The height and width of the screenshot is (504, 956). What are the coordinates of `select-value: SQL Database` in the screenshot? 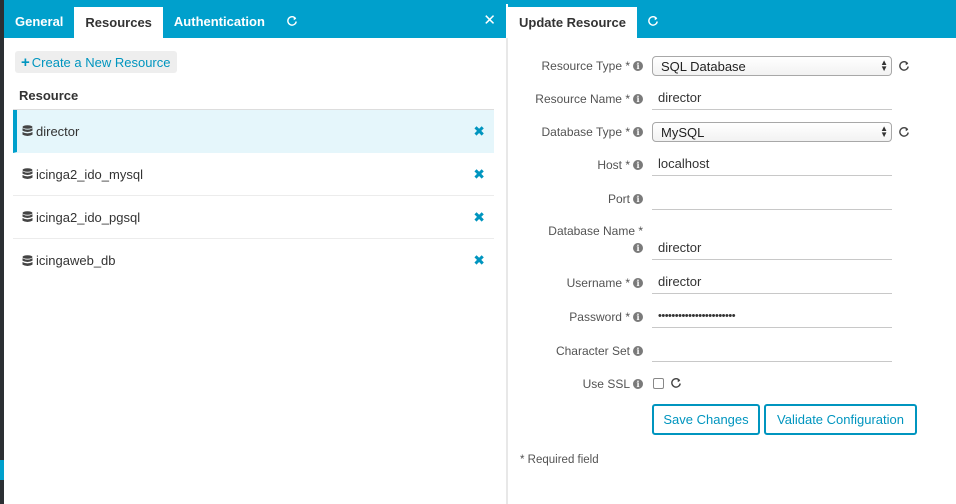 It's located at (703, 66).